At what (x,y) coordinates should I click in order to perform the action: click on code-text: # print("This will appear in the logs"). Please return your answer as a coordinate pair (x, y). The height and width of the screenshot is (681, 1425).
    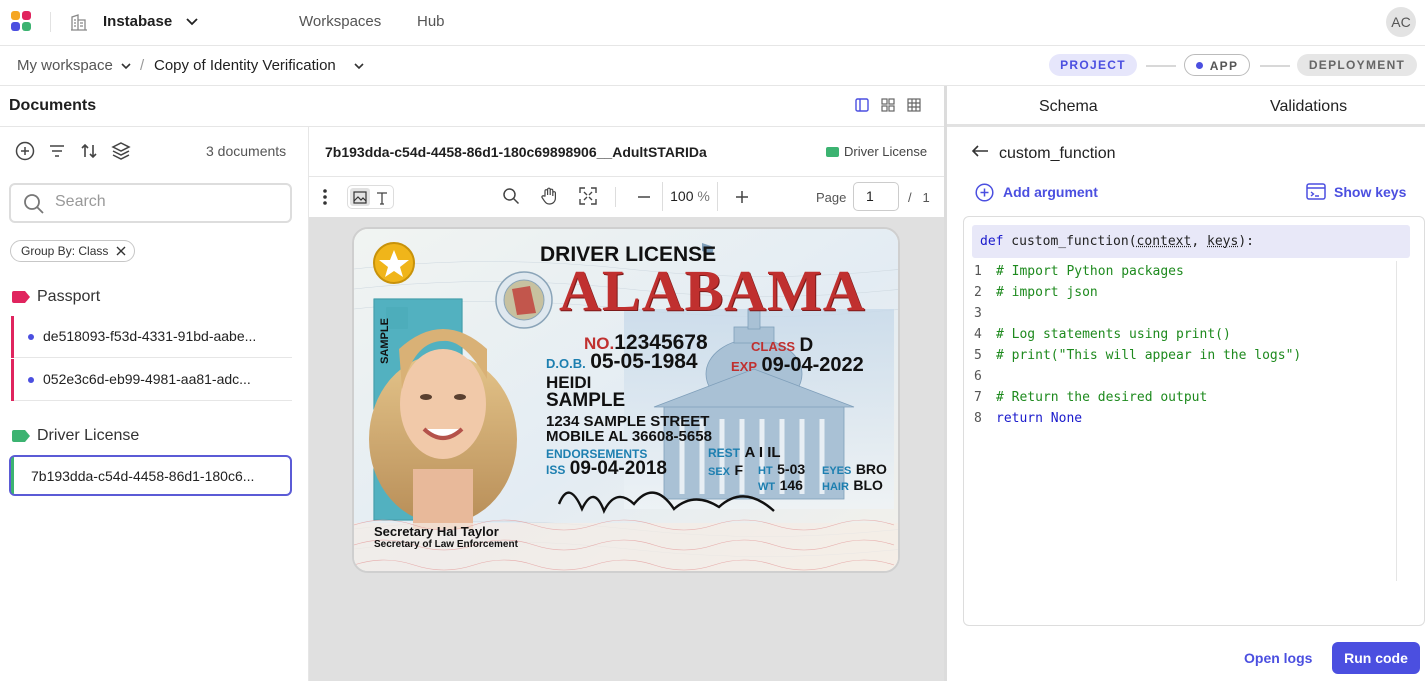
    Looking at the image, I should click on (1149, 355).